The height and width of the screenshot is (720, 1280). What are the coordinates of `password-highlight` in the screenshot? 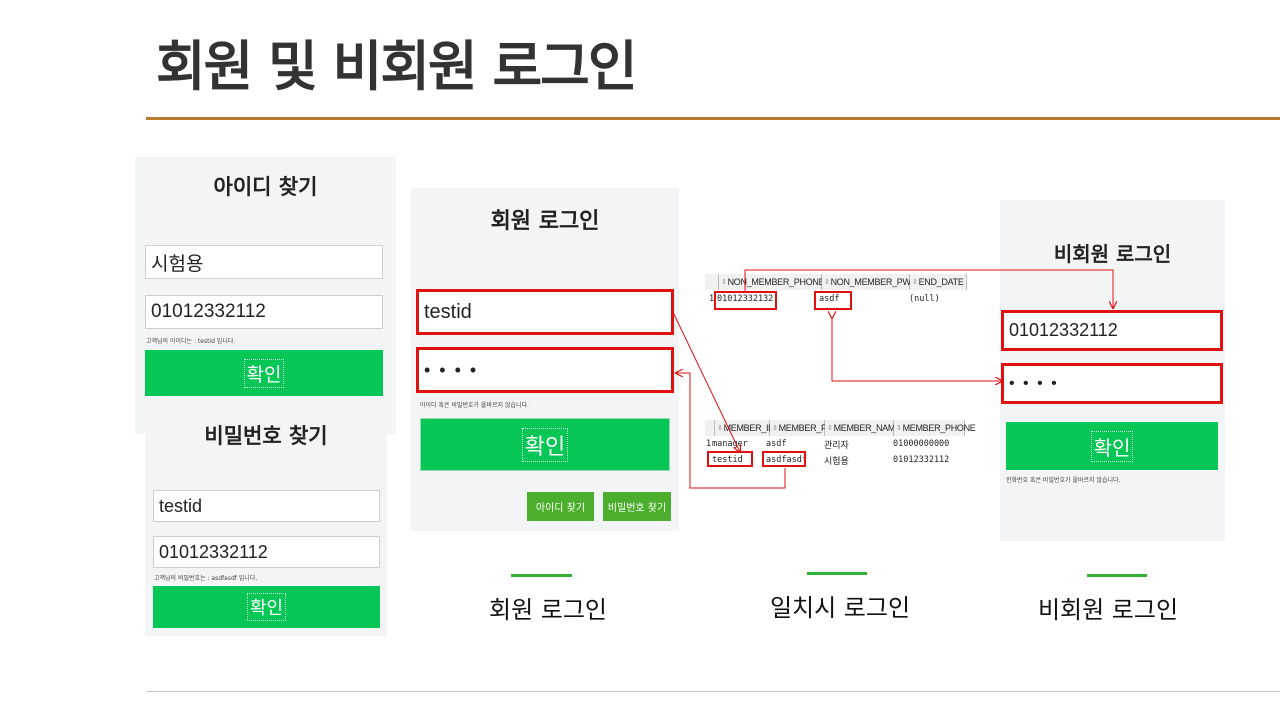 It's located at (833, 300).